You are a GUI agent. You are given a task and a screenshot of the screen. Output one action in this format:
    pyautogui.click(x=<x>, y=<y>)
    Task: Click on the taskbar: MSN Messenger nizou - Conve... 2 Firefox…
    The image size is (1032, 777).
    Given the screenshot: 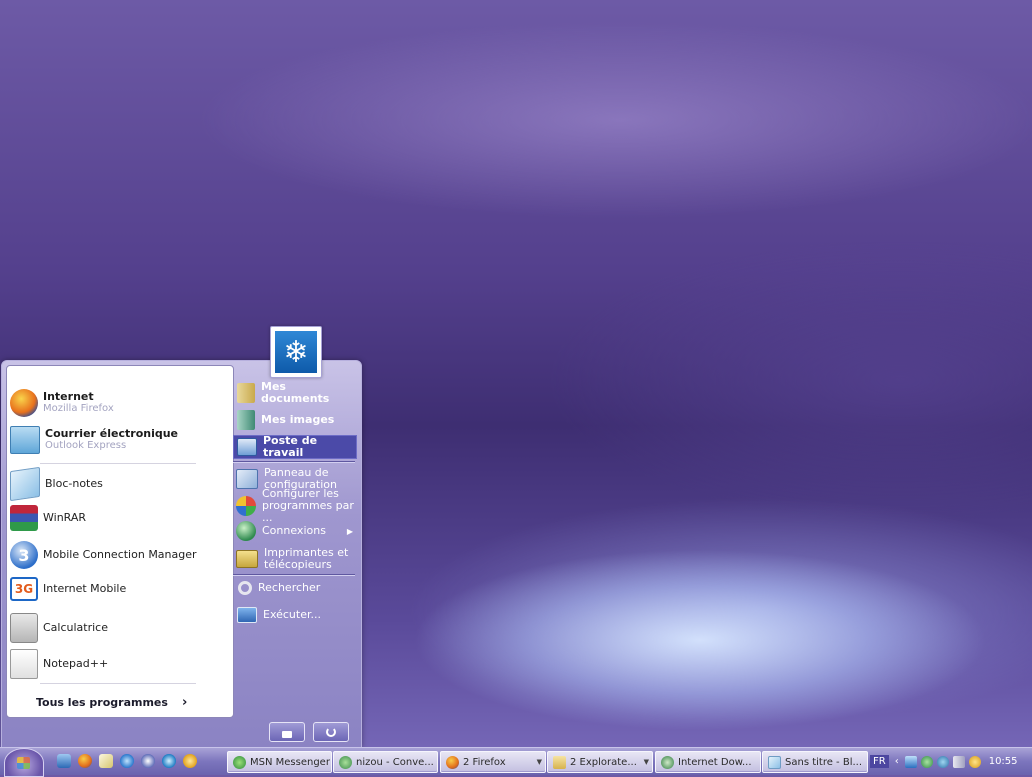 What is the action you would take?
    pyautogui.click(x=516, y=762)
    